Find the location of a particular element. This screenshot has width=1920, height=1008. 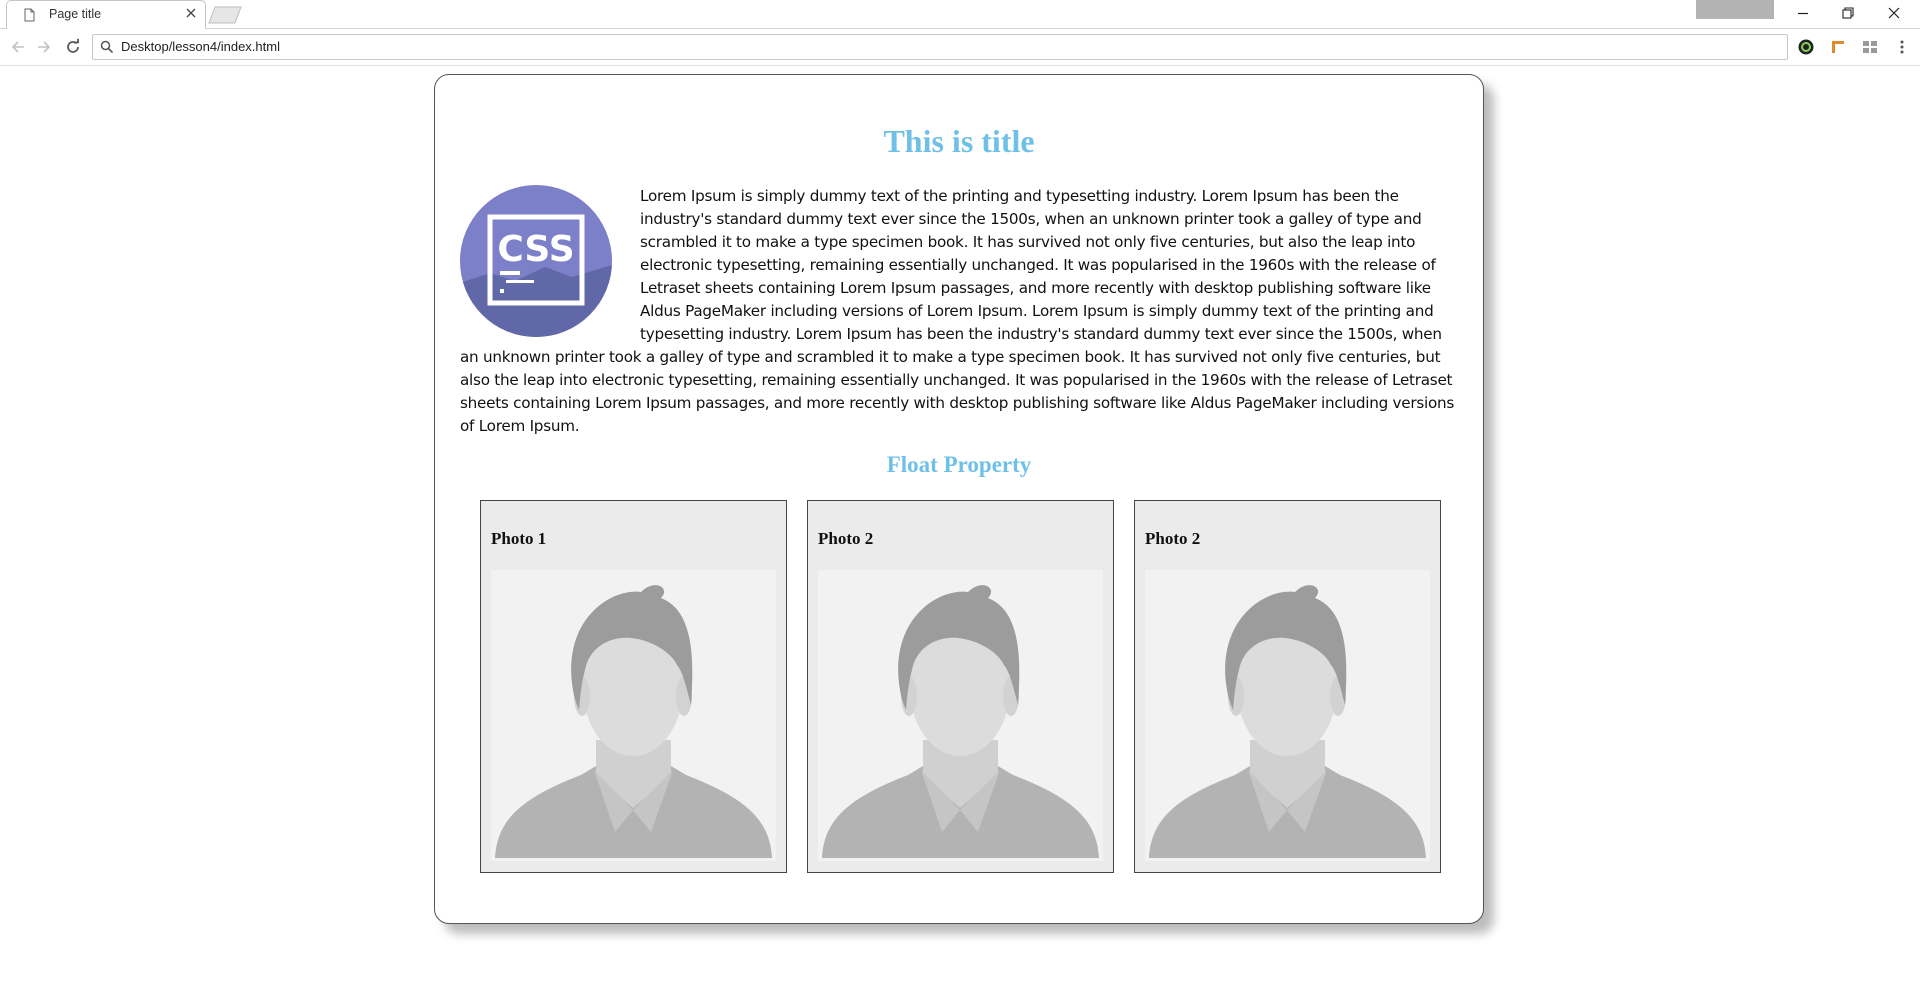

restore-icon is located at coordinates (1848, 13).